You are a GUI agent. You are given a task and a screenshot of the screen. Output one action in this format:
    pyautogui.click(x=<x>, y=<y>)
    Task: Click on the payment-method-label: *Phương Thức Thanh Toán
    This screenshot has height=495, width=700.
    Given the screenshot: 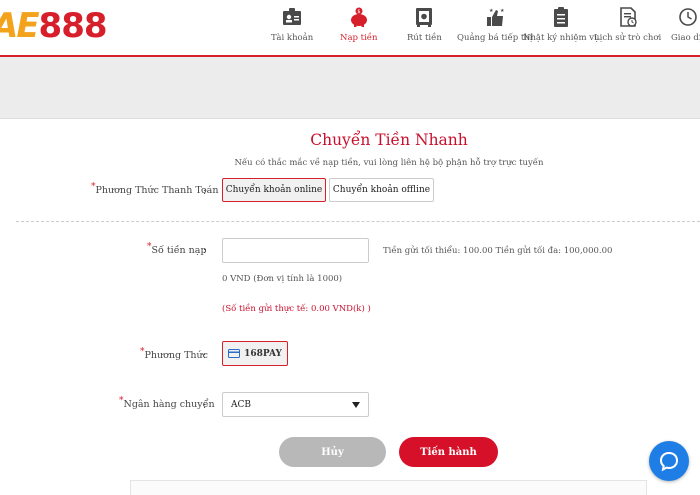 What is the action you would take?
    pyautogui.click(x=155, y=189)
    